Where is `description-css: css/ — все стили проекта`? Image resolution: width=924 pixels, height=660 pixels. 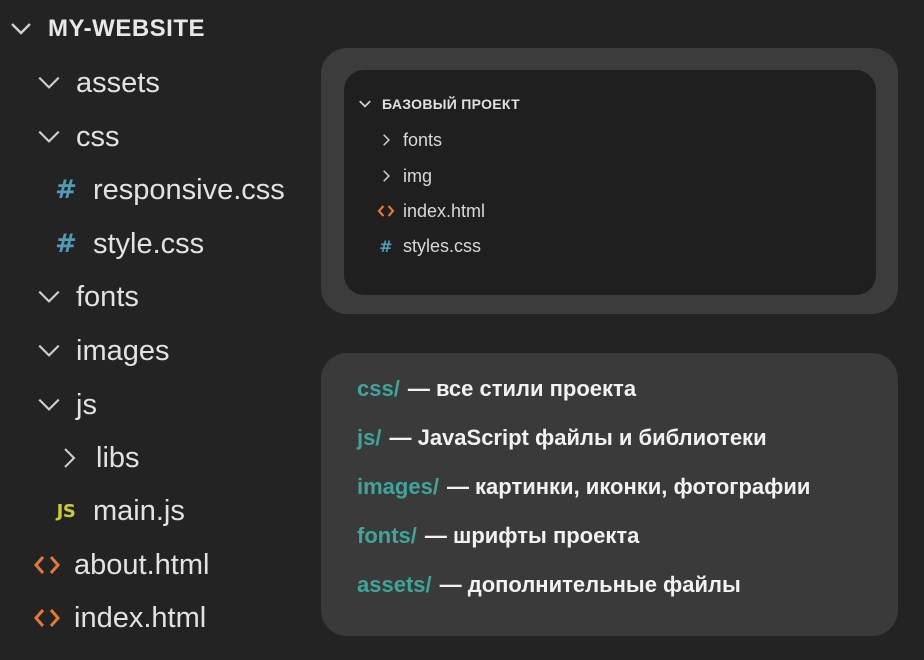
description-css: css/ — все стили проекта is located at coordinates (496, 389).